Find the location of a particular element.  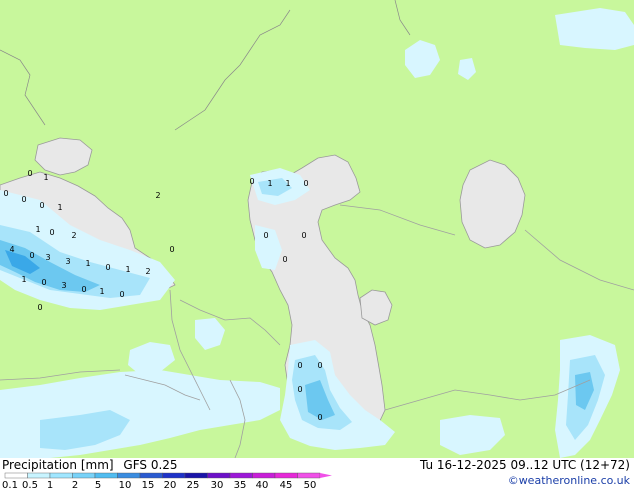

color-scale: 0.1 0.5 1 2 5 10 15 20 25 30 35 40 45 50 is located at coordinates (167, 481).